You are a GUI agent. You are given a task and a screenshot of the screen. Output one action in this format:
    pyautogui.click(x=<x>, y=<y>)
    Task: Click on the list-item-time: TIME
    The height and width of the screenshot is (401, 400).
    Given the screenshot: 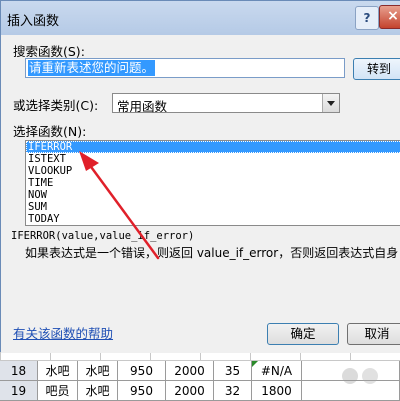 What is the action you would take?
    pyautogui.click(x=213, y=183)
    